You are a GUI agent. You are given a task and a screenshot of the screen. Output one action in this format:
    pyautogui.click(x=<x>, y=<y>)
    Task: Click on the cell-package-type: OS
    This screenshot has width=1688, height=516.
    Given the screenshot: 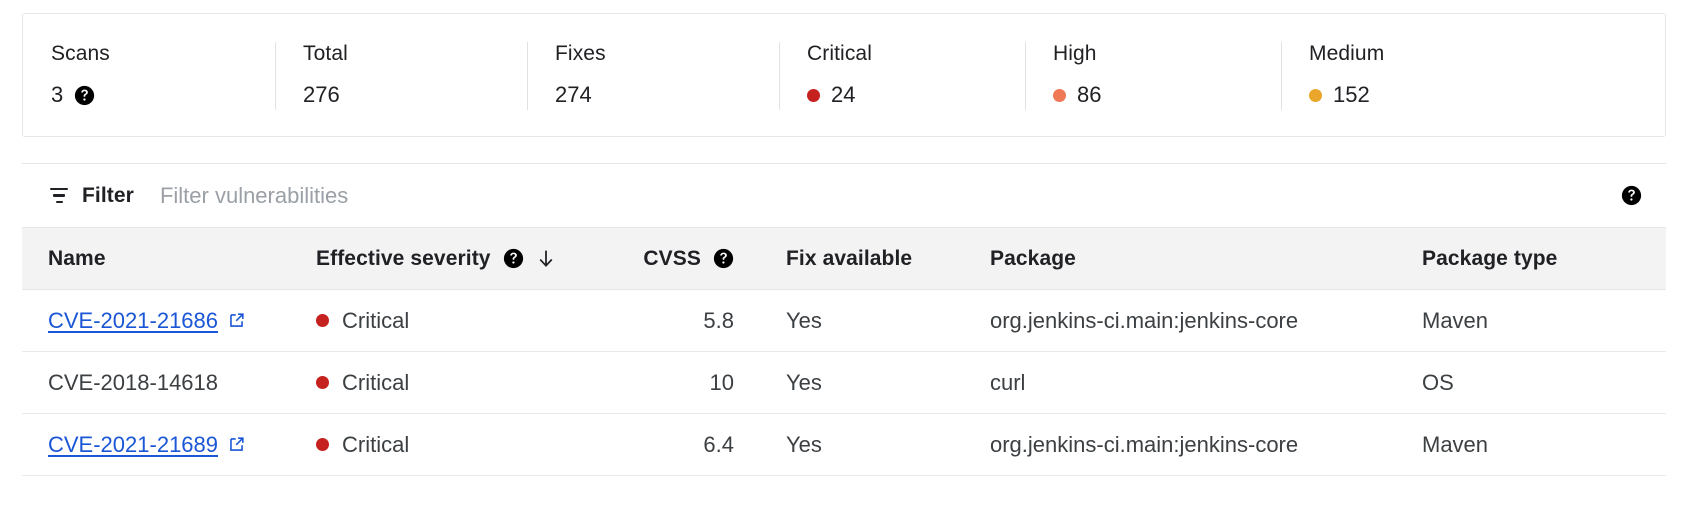 What is the action you would take?
    pyautogui.click(x=1531, y=382)
    